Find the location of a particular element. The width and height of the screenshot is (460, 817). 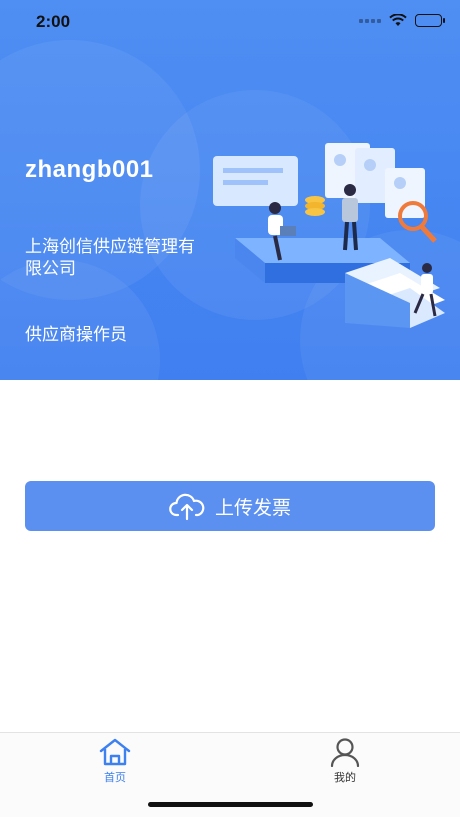

battery-icon is located at coordinates (430, 20).